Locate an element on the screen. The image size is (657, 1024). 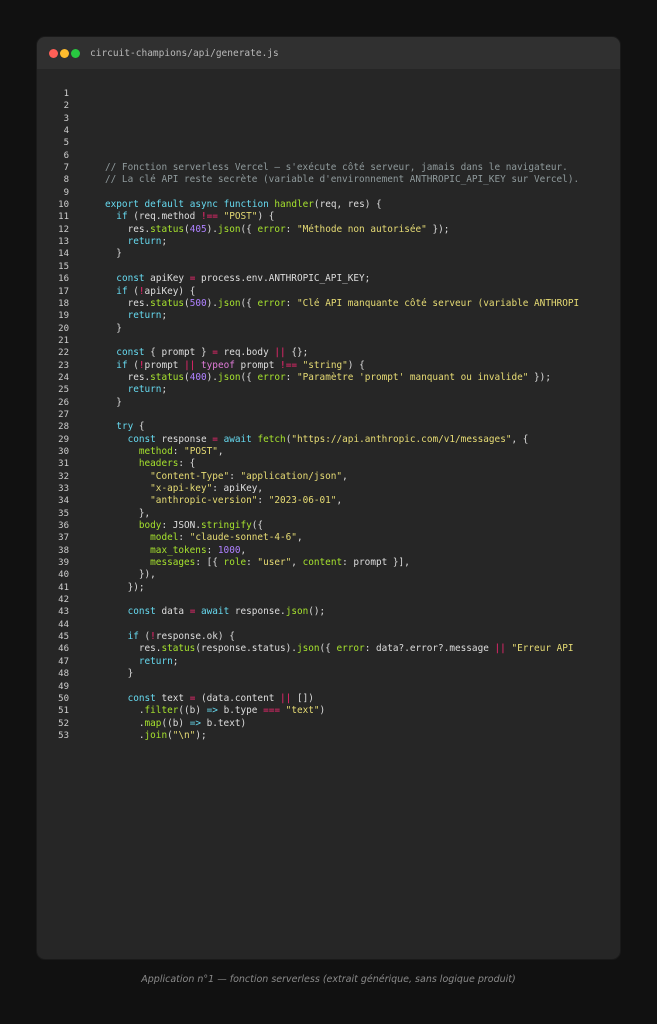
code-text: headers: { is located at coordinates (150, 464).